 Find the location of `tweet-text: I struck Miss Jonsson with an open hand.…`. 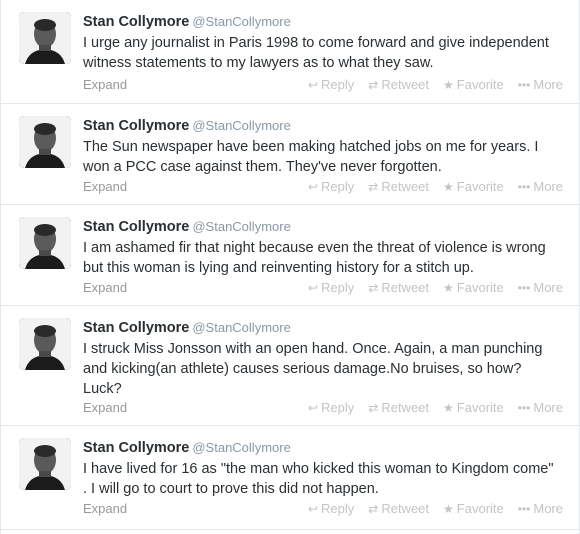

tweet-text: I struck Miss Jonsson with an open hand.… is located at coordinates (313, 369).